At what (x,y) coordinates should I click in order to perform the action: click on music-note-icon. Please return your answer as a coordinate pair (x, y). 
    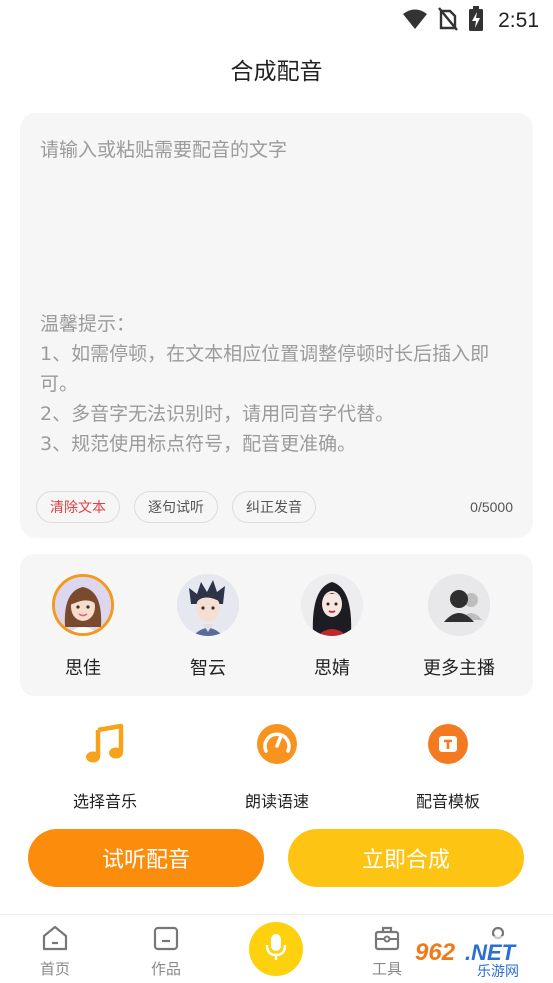
    Looking at the image, I should click on (105, 746).